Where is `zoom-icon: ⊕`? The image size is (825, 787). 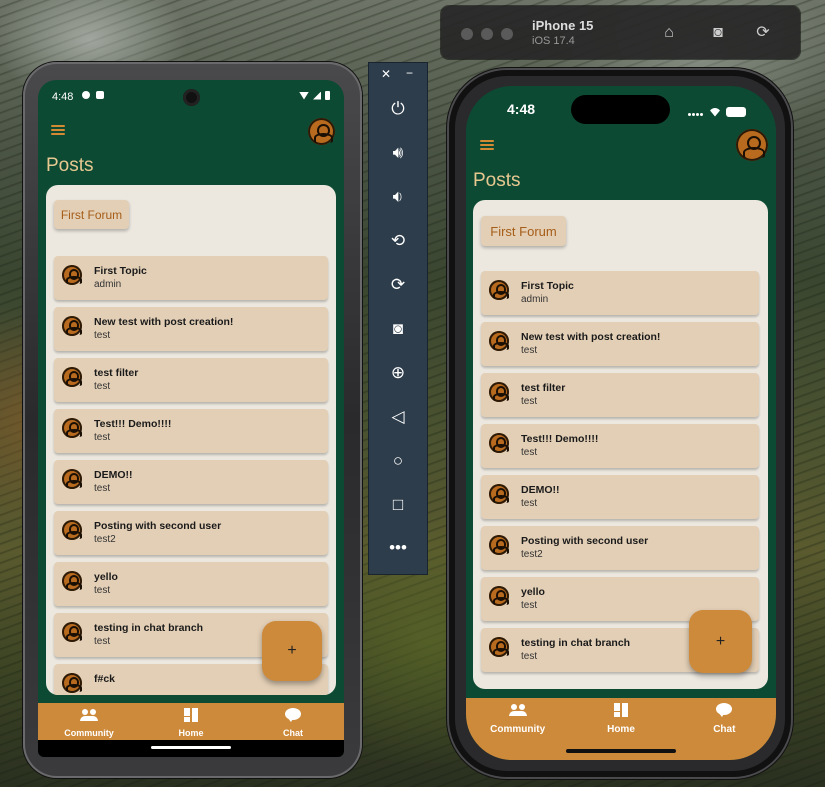
zoom-icon: ⊕ is located at coordinates (398, 373).